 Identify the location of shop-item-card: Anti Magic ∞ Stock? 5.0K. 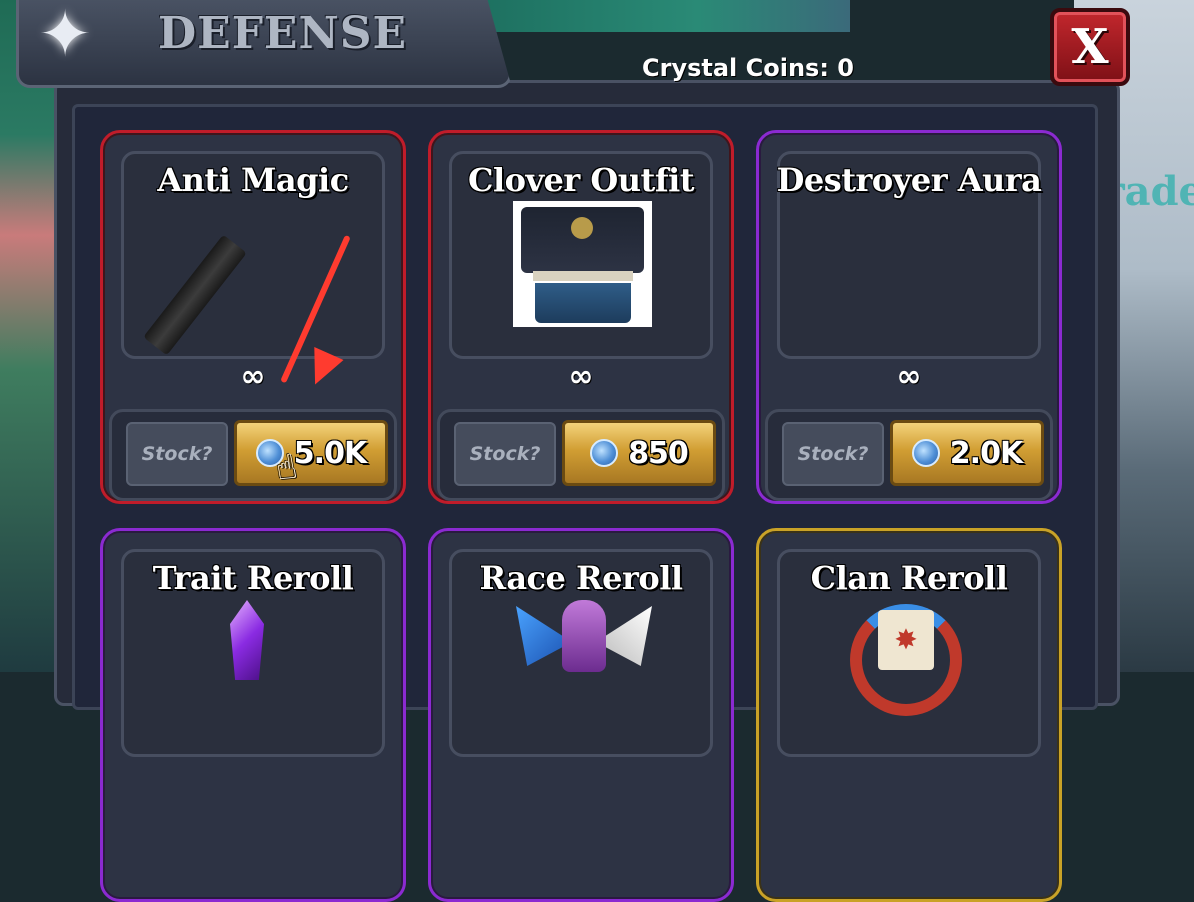
(253, 317).